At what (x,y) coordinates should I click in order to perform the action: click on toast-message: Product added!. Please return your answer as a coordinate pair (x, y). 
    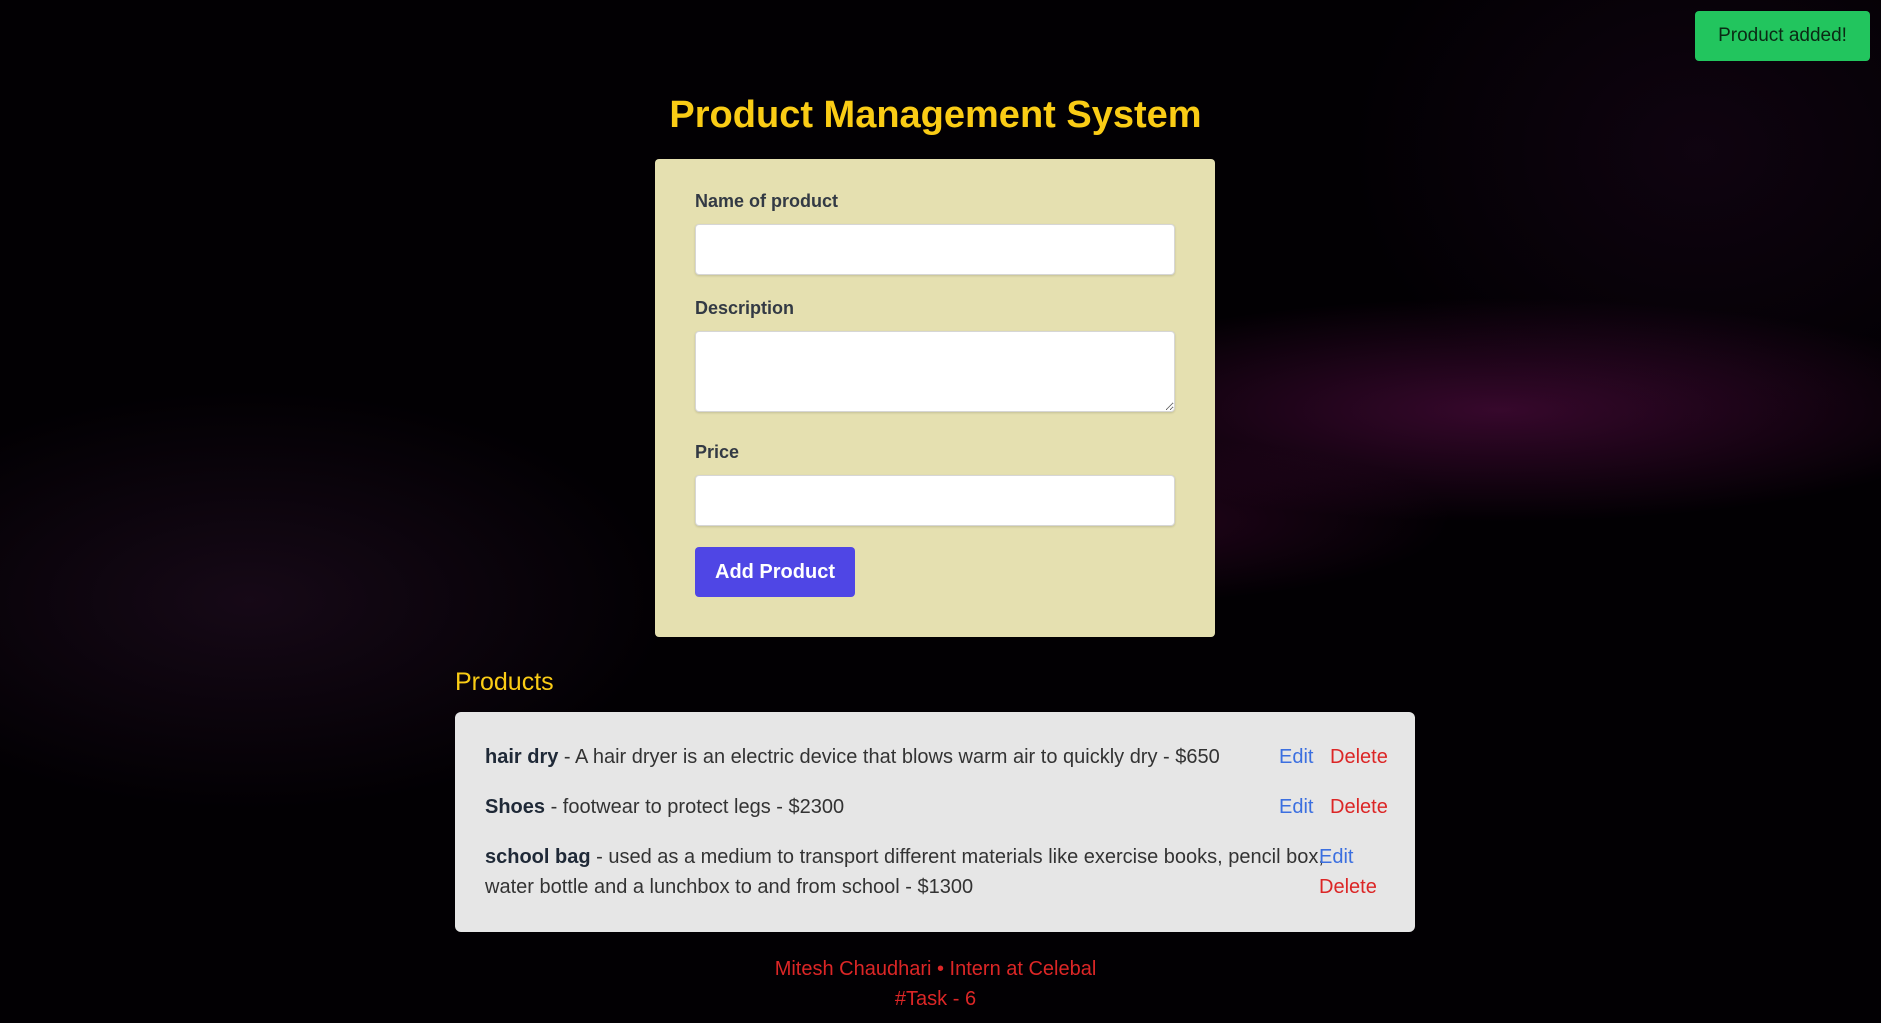
    Looking at the image, I should click on (1782, 35).